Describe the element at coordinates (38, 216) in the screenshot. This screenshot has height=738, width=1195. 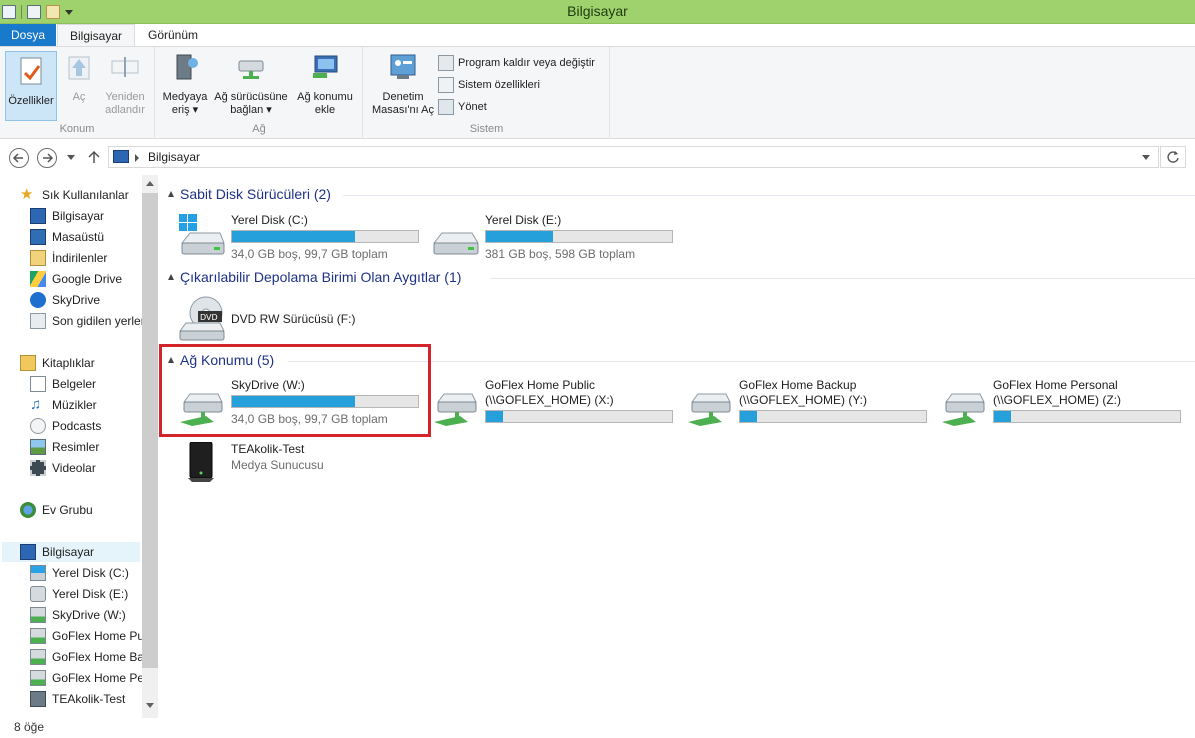
I see `computer-icon` at that location.